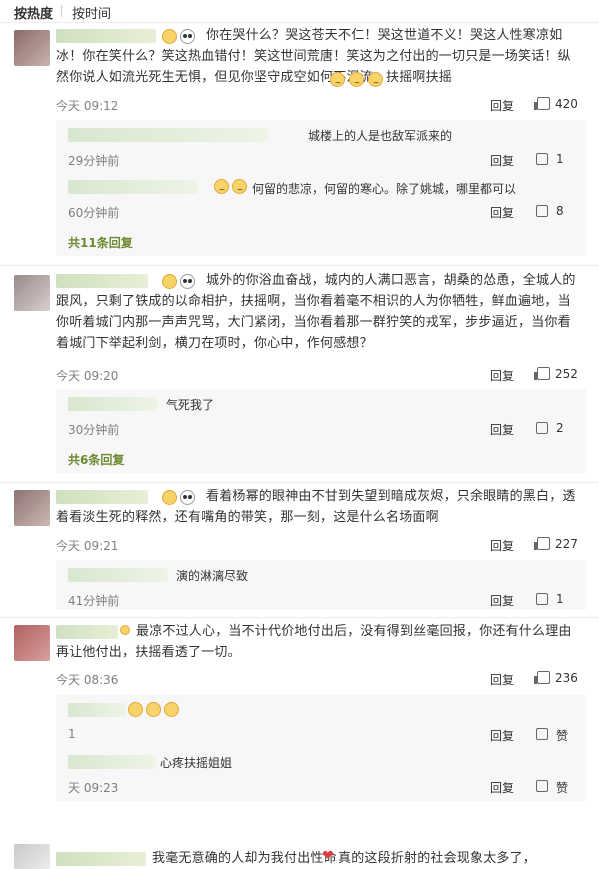 The height and width of the screenshot is (869, 599). I want to click on like-count: 227, so click(566, 544).